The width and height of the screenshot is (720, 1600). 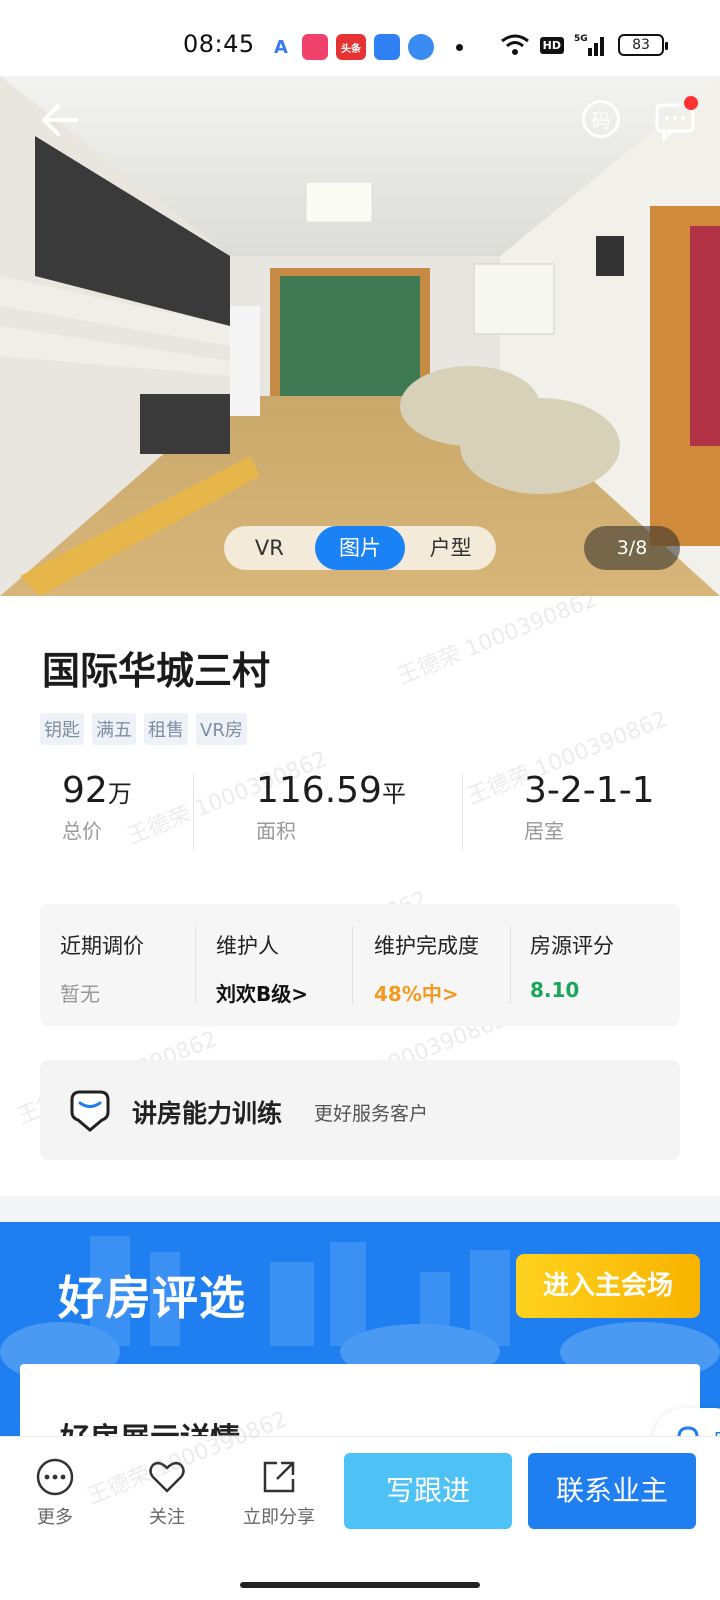 I want to click on heart-icon, so click(x=167, y=1477).